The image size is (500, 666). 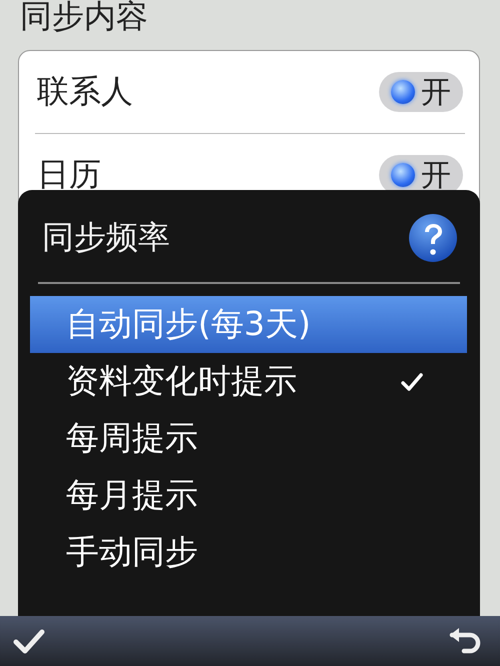 I want to click on dialog-title: 同步频率, so click(x=106, y=237).